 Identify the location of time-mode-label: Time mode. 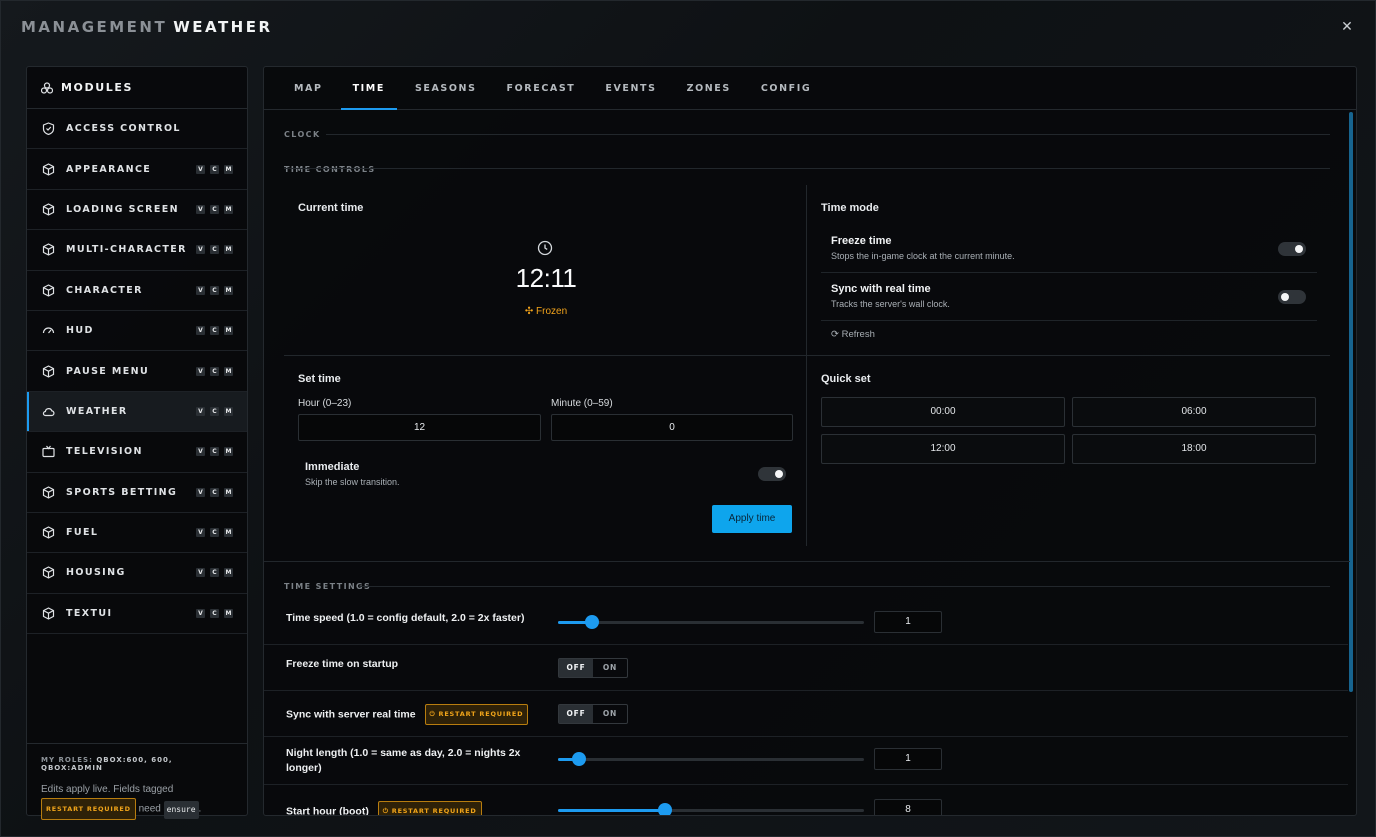
(850, 208).